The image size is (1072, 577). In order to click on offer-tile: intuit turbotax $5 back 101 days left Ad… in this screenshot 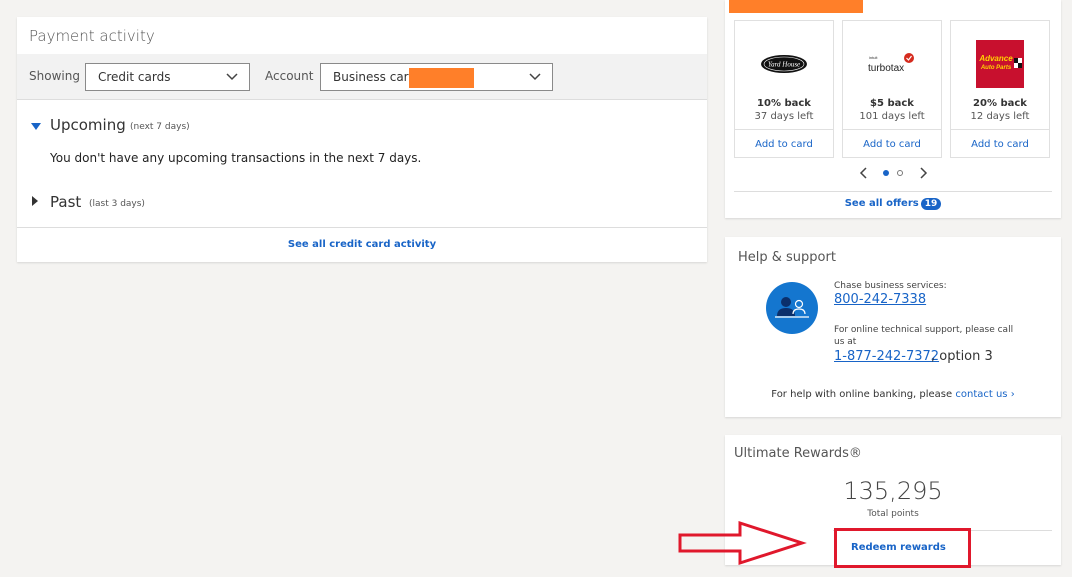, I will do `click(892, 89)`.